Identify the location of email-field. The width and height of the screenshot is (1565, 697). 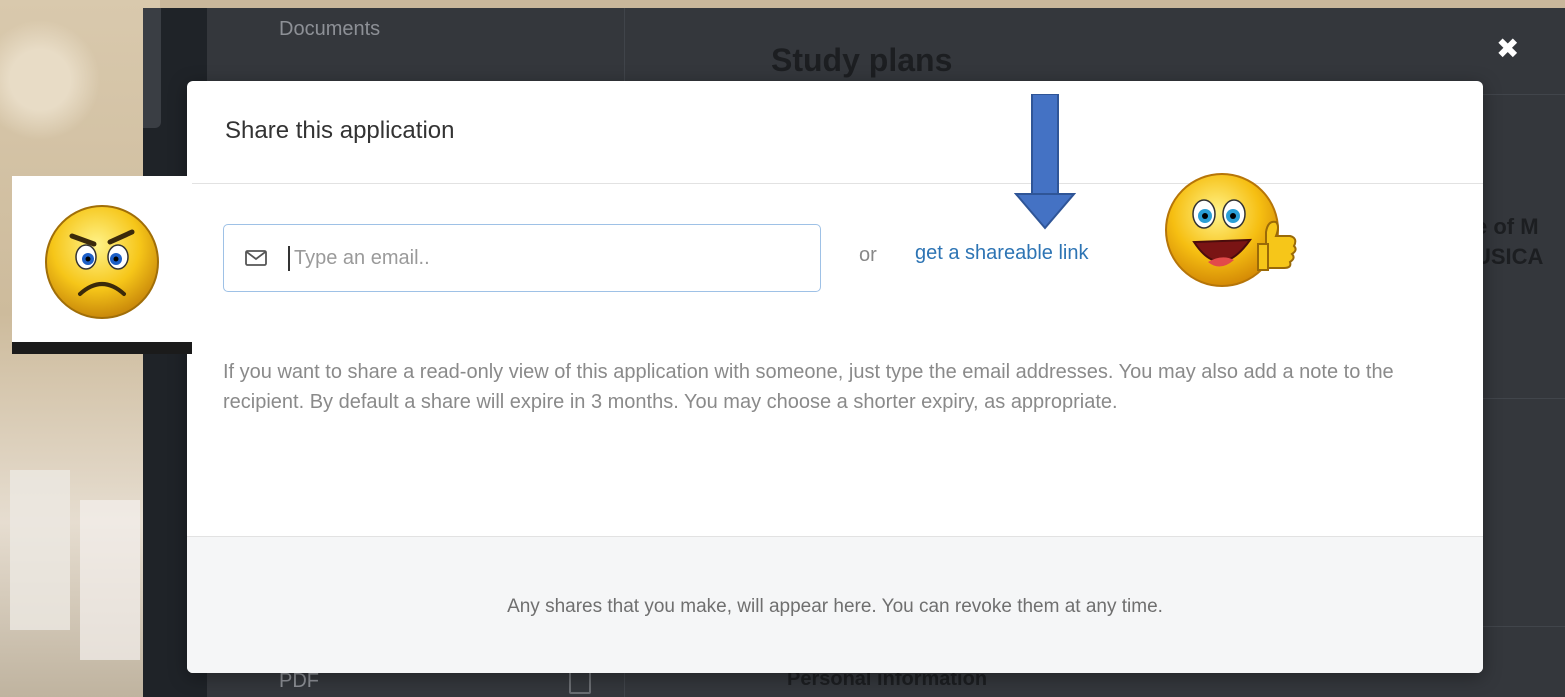
(522, 258).